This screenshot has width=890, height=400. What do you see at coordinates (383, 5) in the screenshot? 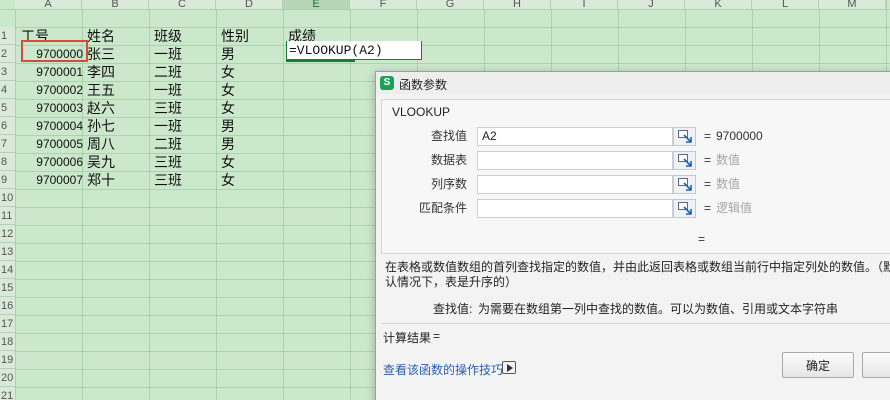
I see `column-header-f: F` at bounding box center [383, 5].